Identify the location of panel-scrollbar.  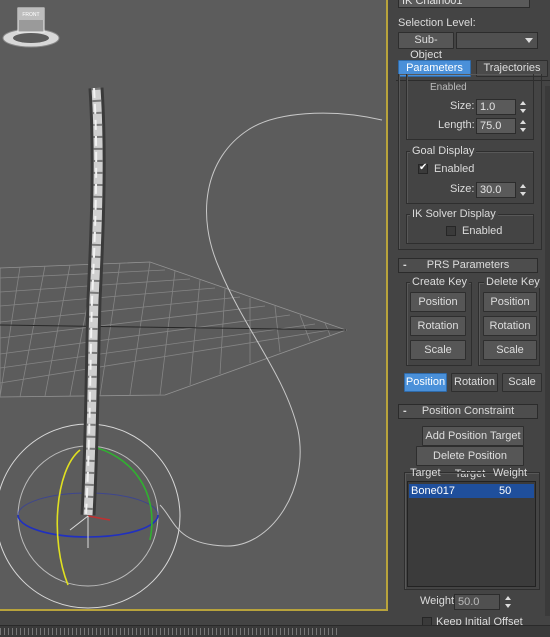
(547, 351).